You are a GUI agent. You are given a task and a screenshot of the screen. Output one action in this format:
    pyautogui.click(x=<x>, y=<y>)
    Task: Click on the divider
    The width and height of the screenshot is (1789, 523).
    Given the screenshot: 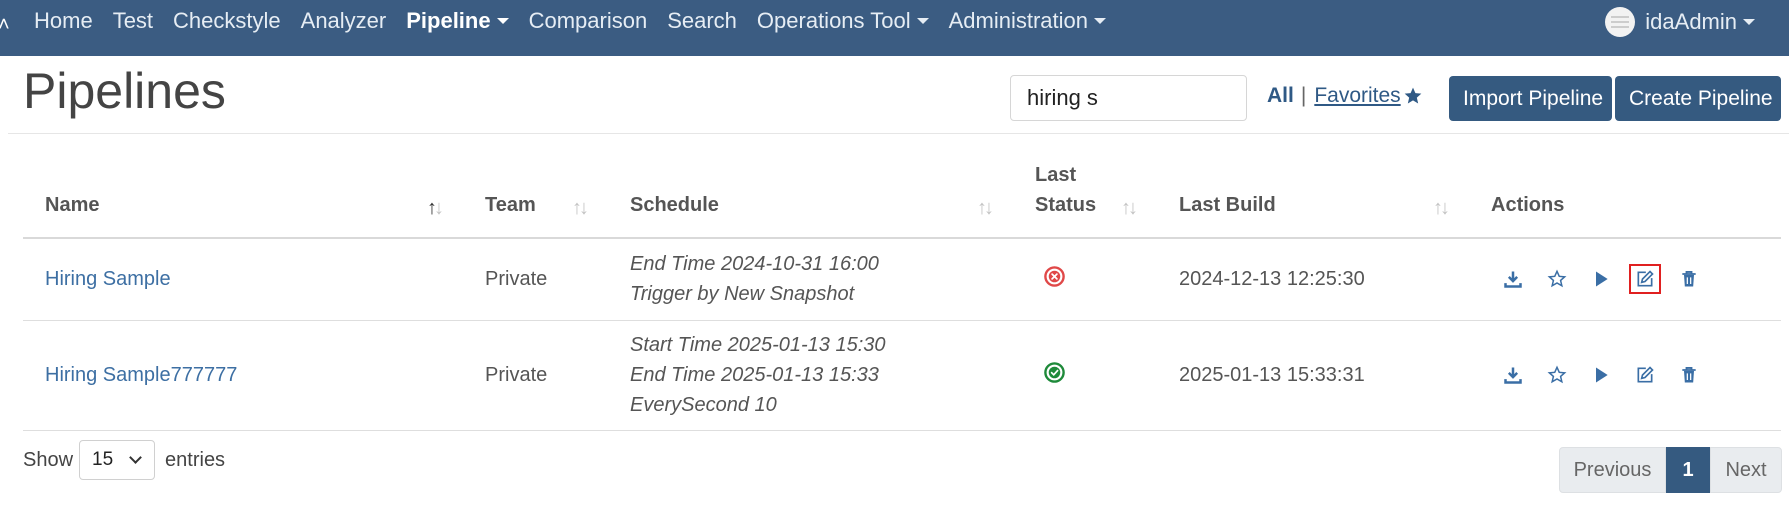 What is the action you would take?
    pyautogui.click(x=898, y=133)
    